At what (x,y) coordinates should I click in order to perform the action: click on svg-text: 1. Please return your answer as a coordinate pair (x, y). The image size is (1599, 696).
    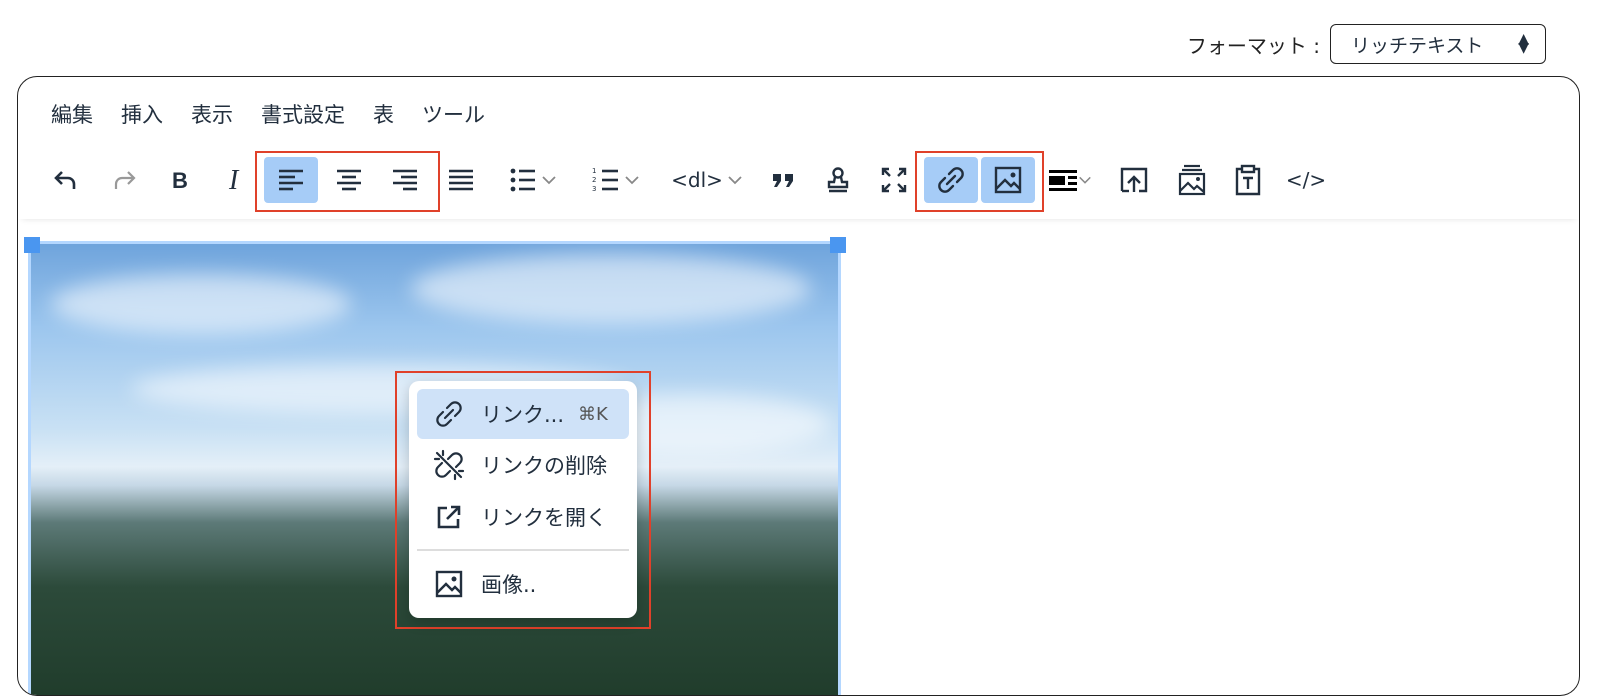
    Looking at the image, I should click on (594, 171).